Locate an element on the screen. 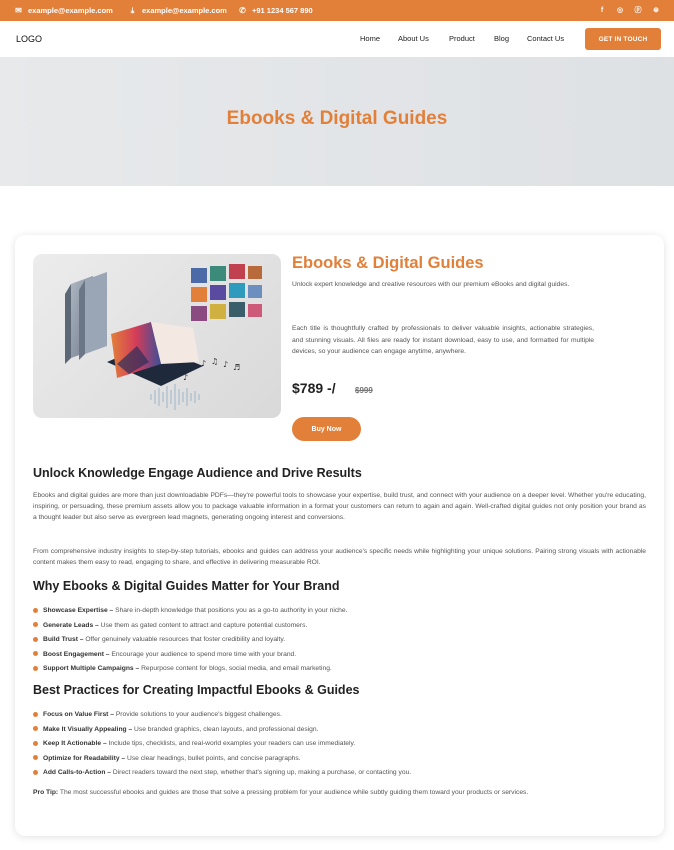 Image resolution: width=674 pixels, height=850 pixels. gallery-tiles is located at coordinates (226, 292).